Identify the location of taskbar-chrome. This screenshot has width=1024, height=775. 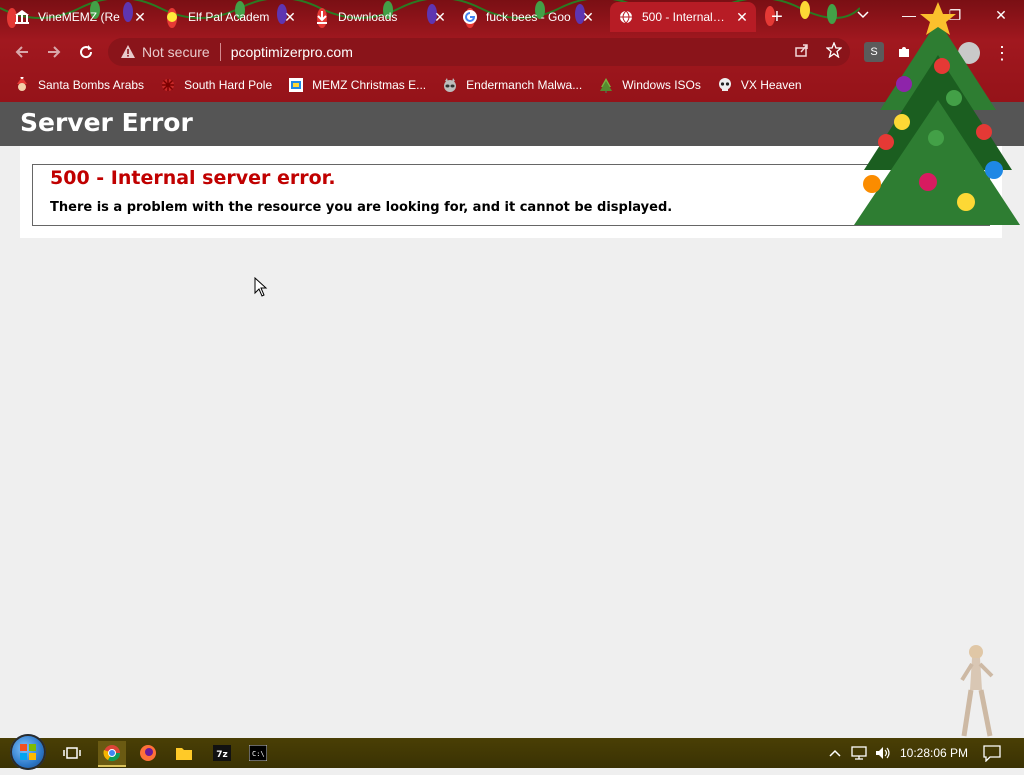
(112, 754).